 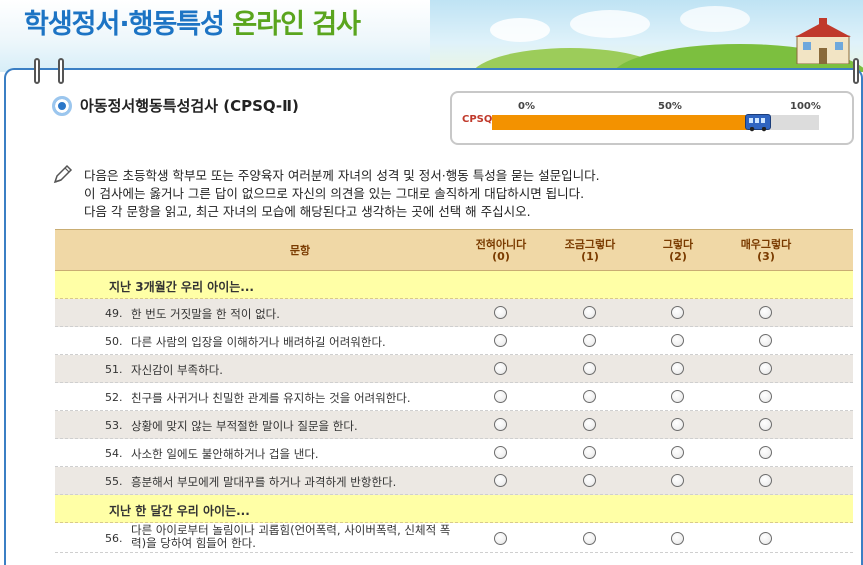 What do you see at coordinates (454, 250) in the screenshot?
I see `table-header: 문항 전혀아니다 (0) 조금그렇다 (1) 그렇다 (2) 매우그렇다 (3)` at bounding box center [454, 250].